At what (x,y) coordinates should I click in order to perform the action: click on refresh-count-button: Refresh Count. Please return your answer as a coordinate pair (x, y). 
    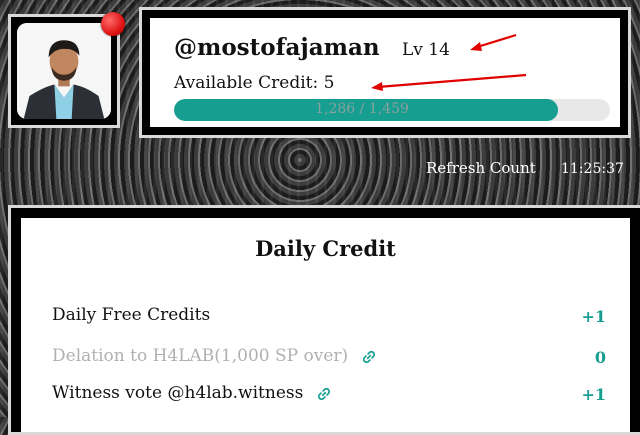
    Looking at the image, I should click on (481, 168).